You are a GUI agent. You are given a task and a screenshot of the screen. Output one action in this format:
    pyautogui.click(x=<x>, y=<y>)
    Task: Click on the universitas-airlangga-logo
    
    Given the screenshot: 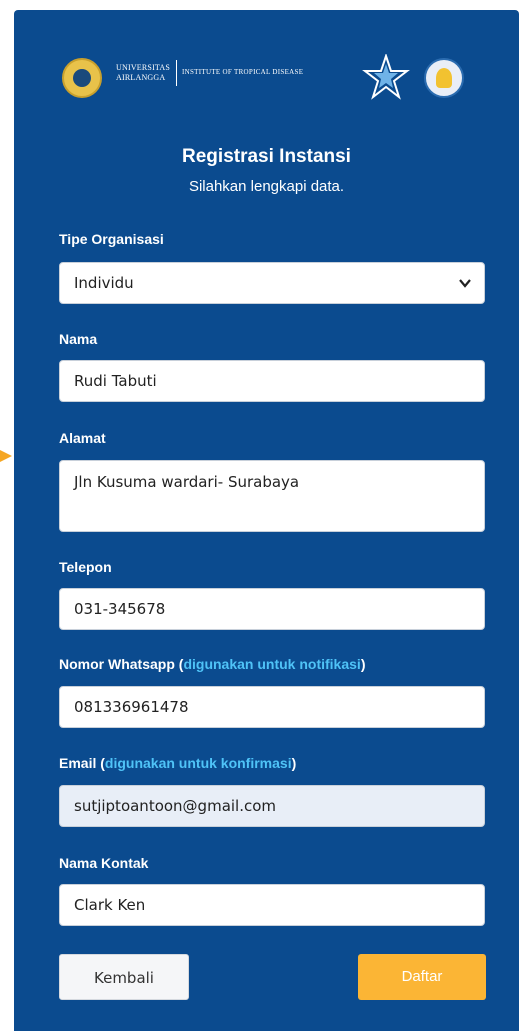 What is the action you would take?
    pyautogui.click(x=82, y=78)
    